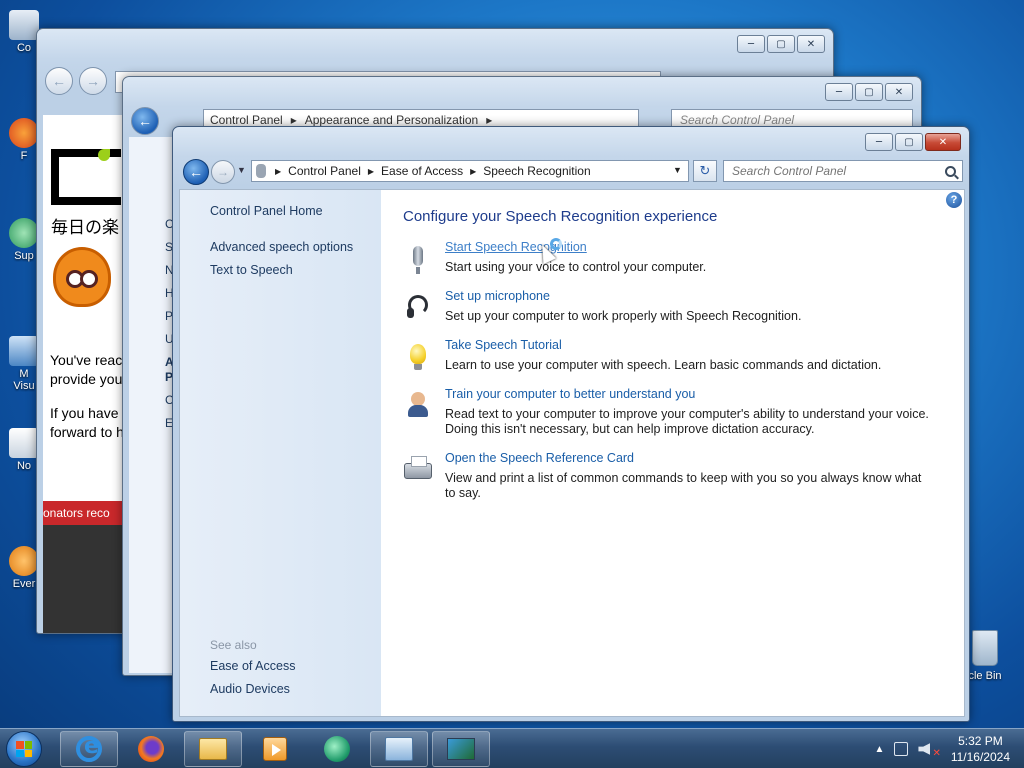 Image resolution: width=1024 pixels, height=768 pixels. I want to click on person-icon, so click(418, 403).